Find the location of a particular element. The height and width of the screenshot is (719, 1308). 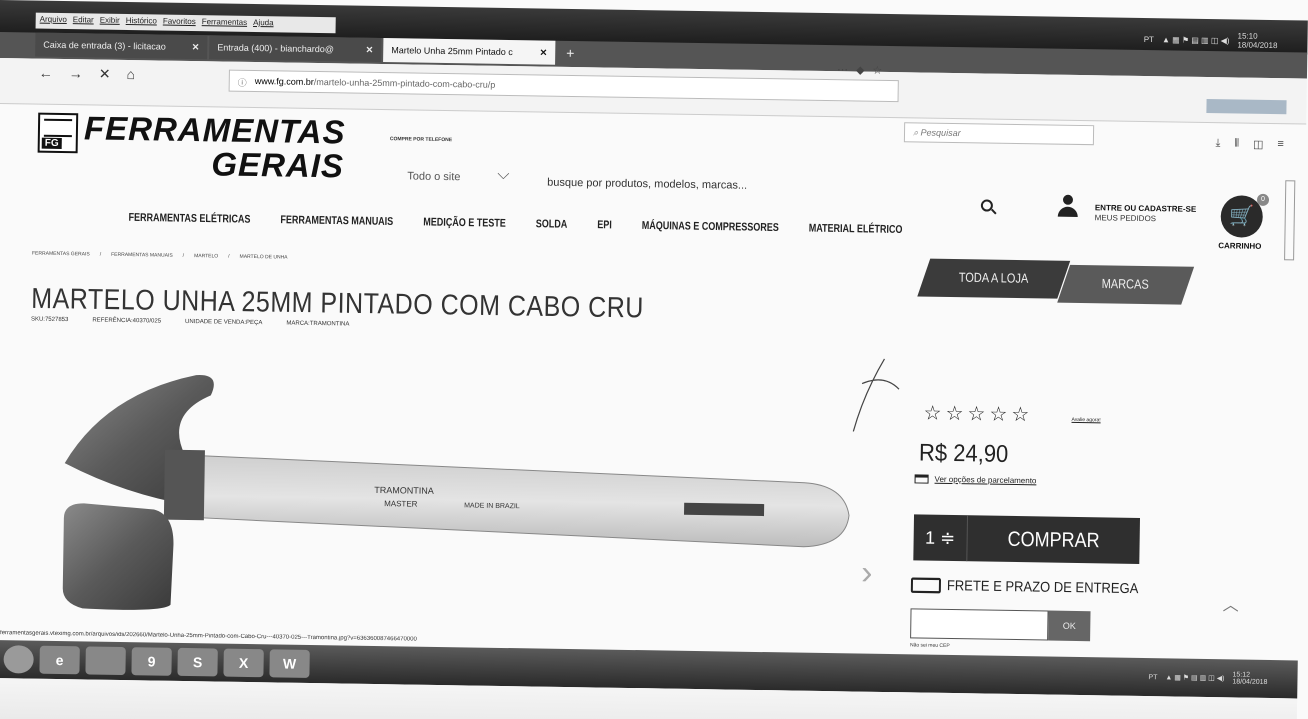

handle-text-model: MASTER is located at coordinates (401, 504).